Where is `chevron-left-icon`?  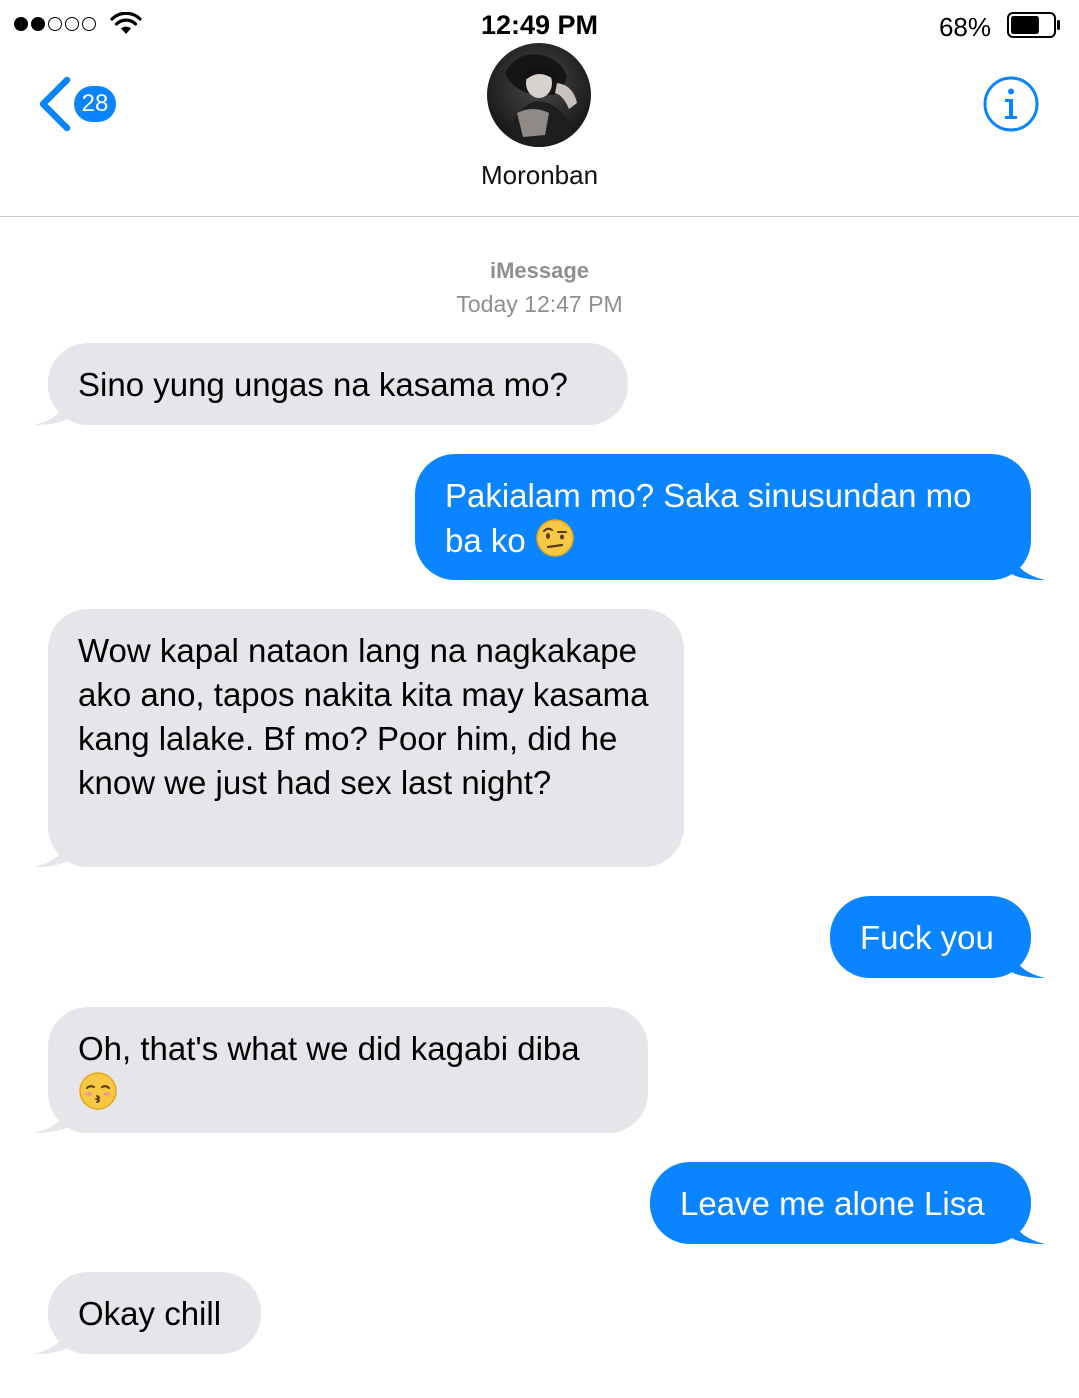 chevron-left-icon is located at coordinates (55, 104).